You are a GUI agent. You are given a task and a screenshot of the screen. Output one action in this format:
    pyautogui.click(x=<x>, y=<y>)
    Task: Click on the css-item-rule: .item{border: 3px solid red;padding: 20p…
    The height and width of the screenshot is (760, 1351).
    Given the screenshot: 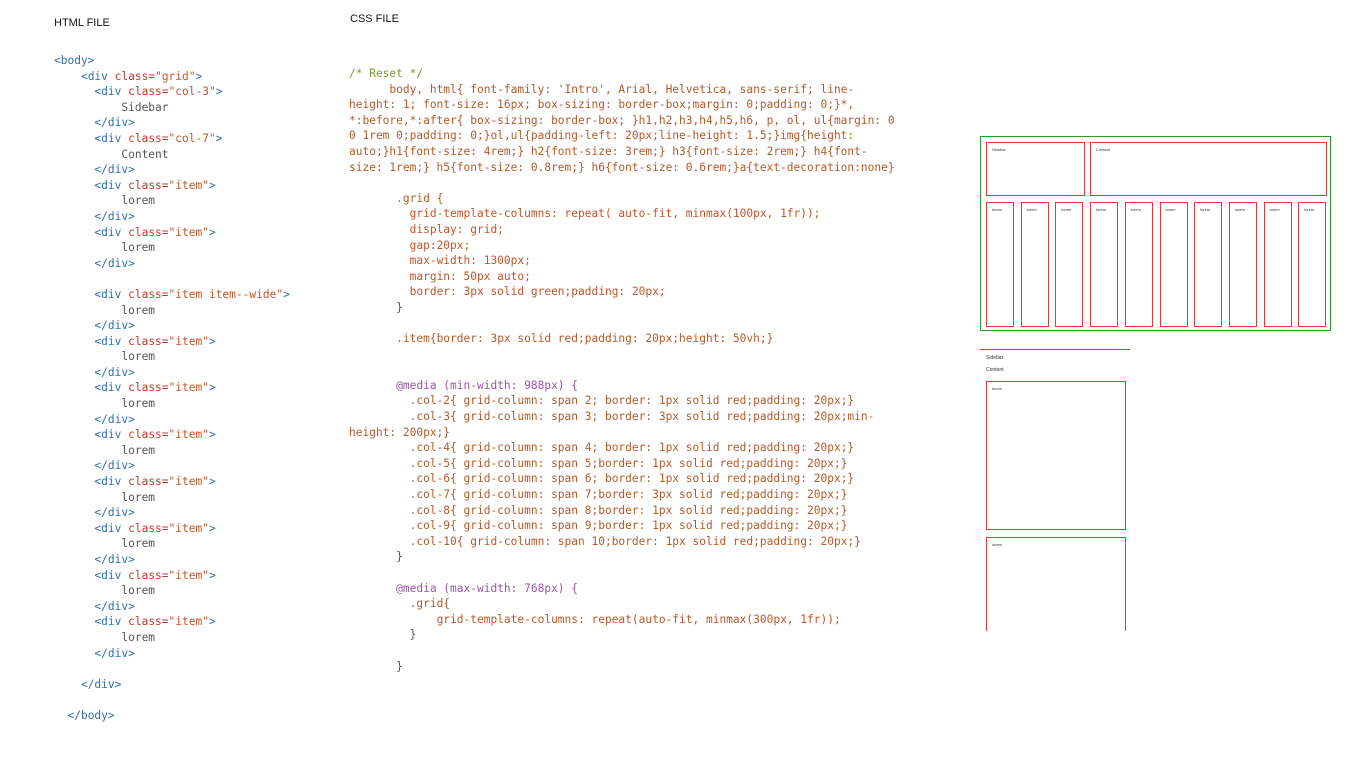 What is the action you would take?
    pyautogui.click(x=585, y=339)
    